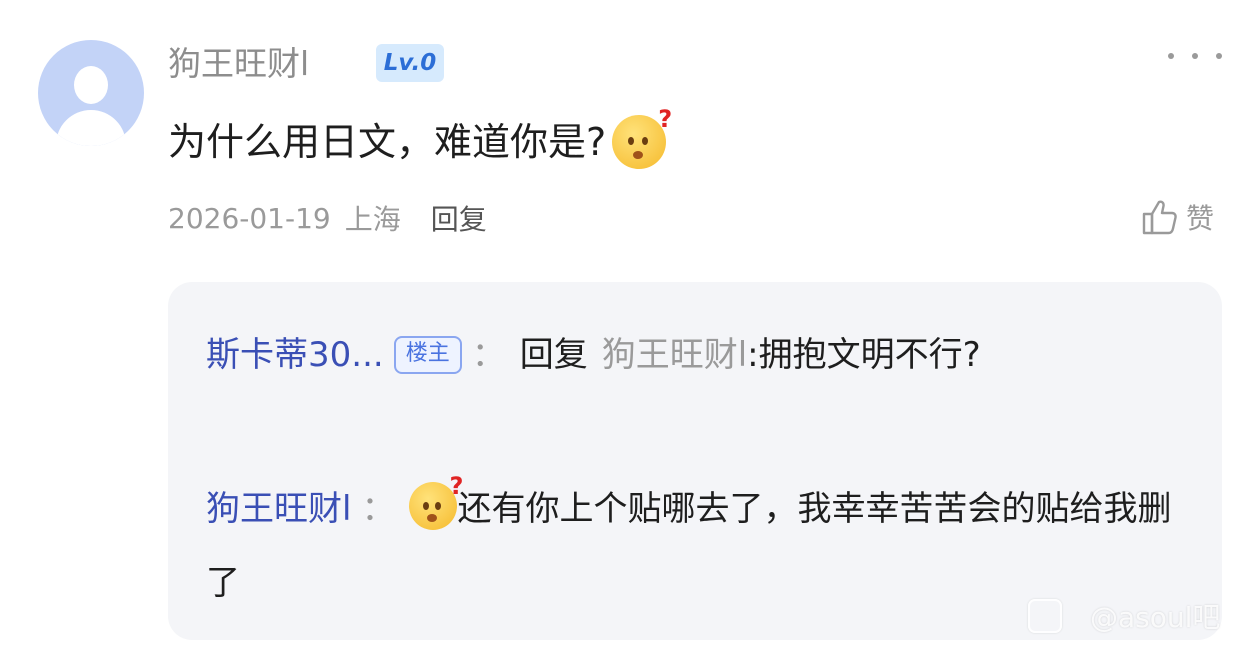 The image size is (1250, 650). I want to click on comment-date: 2026-01-19, so click(249, 218).